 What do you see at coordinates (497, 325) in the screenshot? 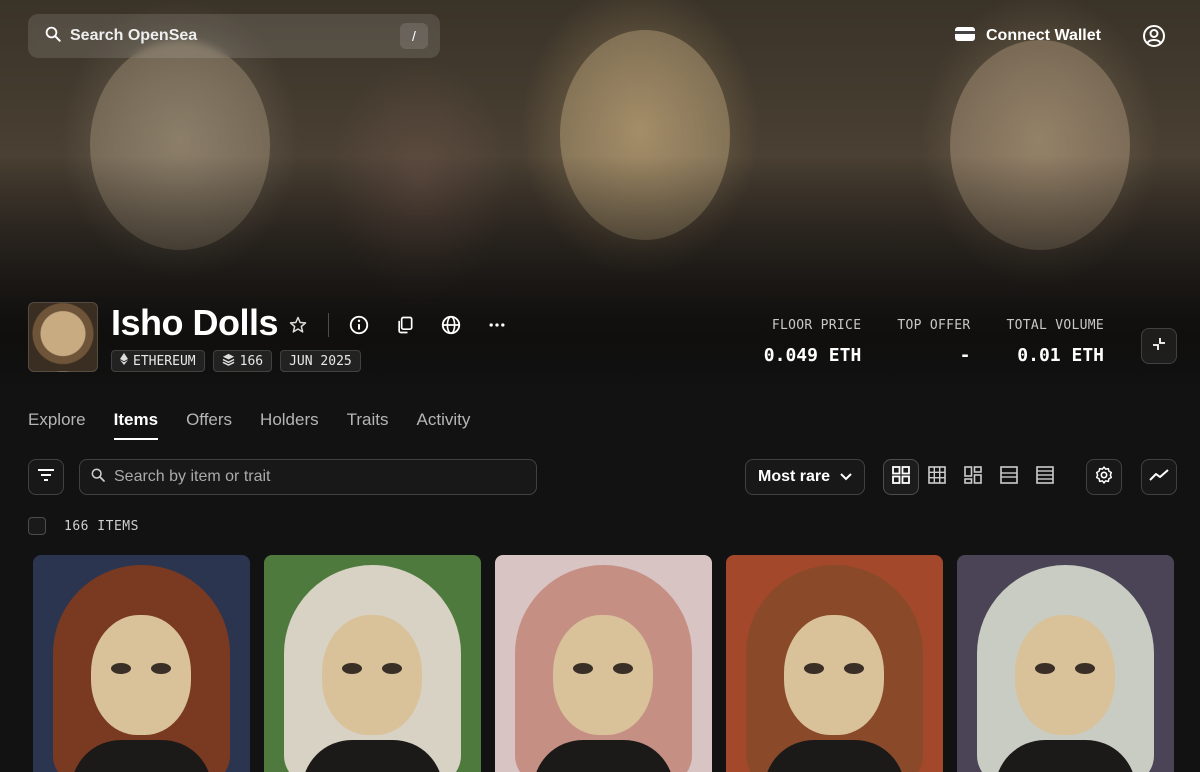
I see `more-options-icon` at bounding box center [497, 325].